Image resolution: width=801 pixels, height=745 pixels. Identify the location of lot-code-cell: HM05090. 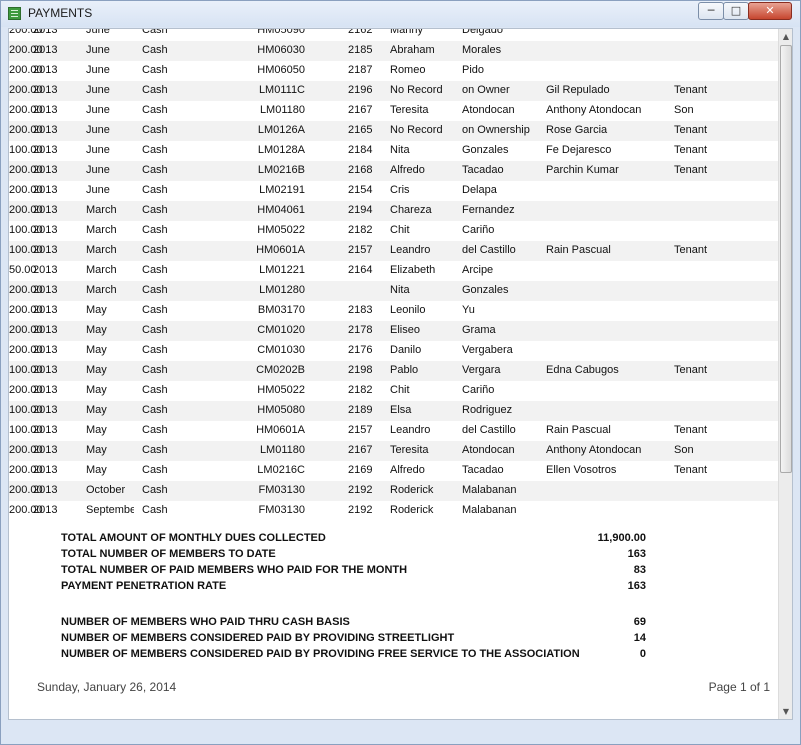
(281, 32).